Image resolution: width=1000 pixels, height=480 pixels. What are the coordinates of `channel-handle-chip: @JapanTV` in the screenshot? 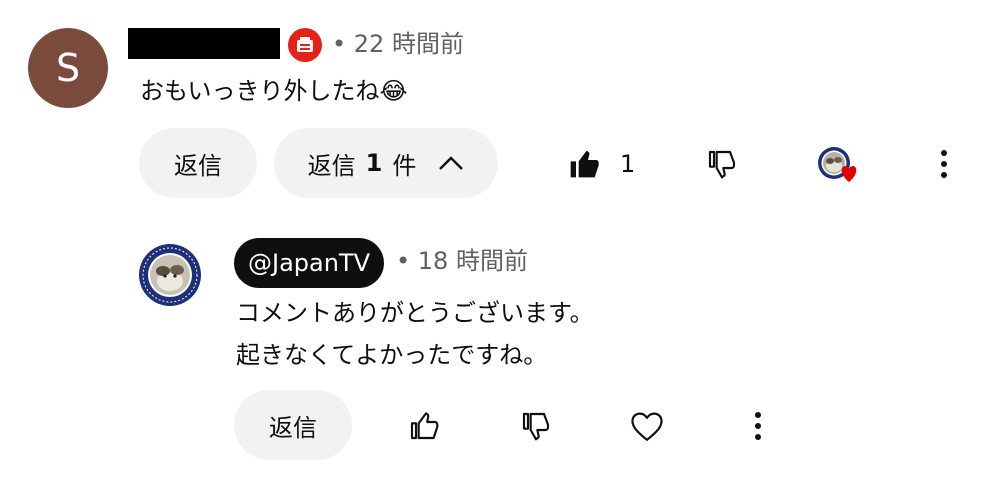 It's located at (309, 263).